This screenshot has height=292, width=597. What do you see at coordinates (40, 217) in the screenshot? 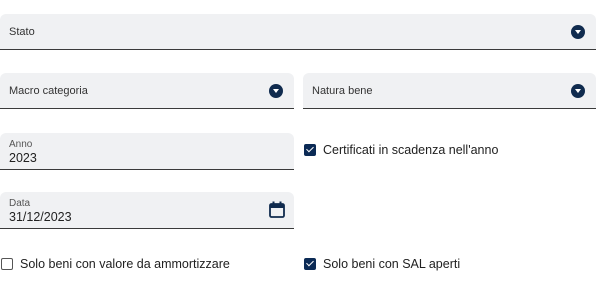
I see `data-value: 31/12/2023` at bounding box center [40, 217].